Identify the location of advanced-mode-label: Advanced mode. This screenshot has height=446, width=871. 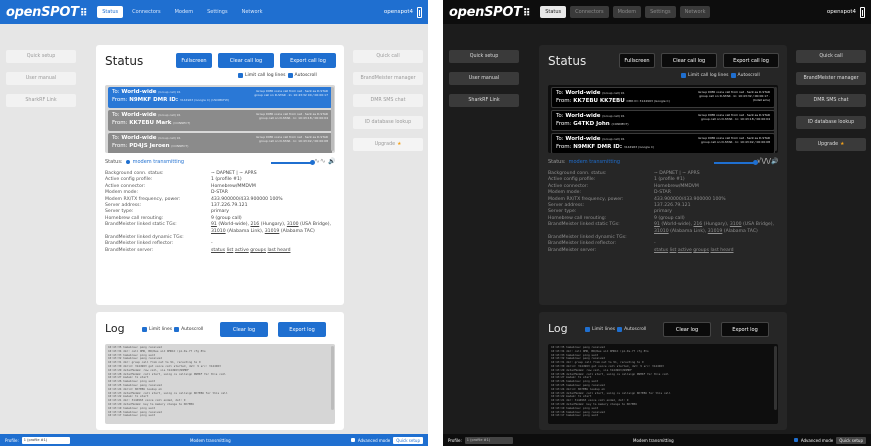
(374, 440).